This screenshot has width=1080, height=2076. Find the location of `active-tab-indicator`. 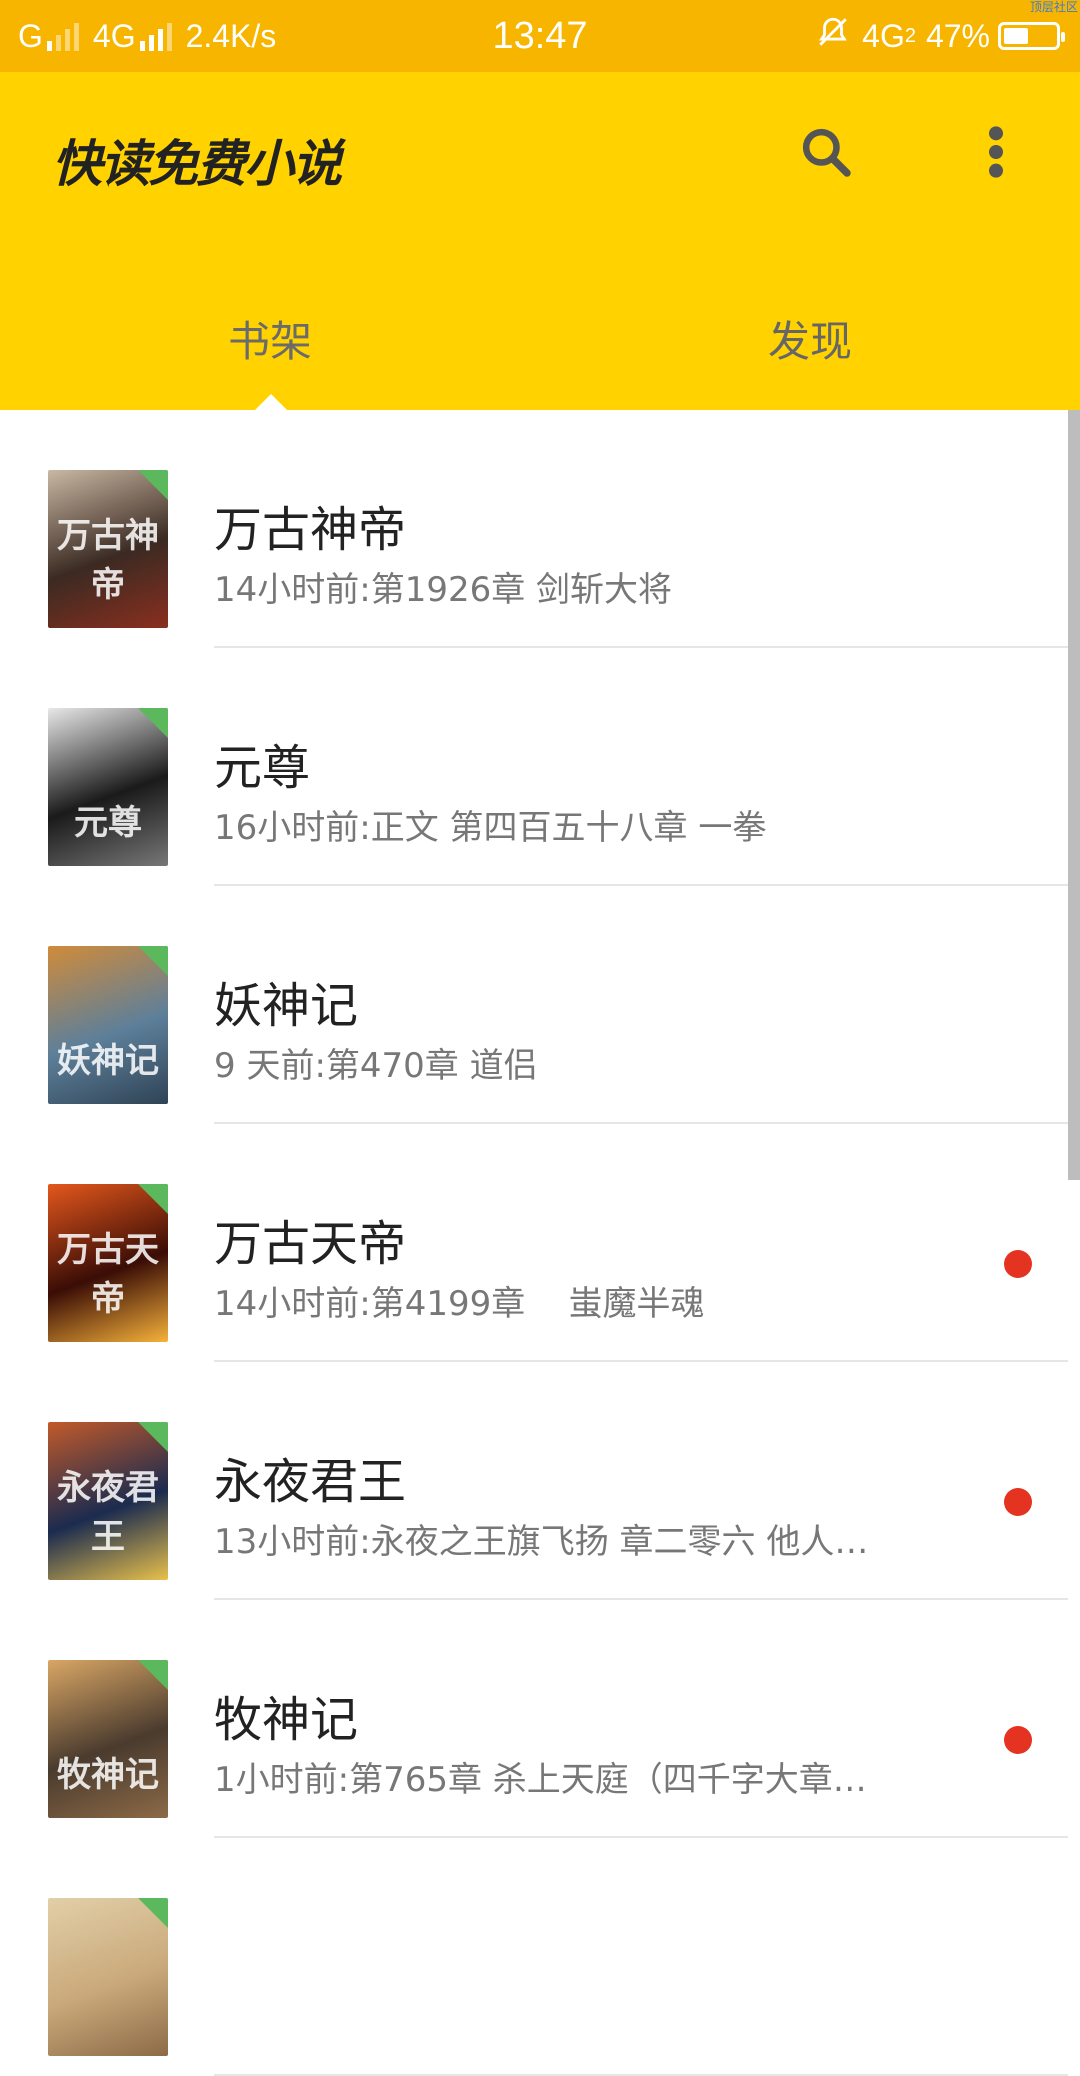

active-tab-indicator is located at coordinates (271, 402).